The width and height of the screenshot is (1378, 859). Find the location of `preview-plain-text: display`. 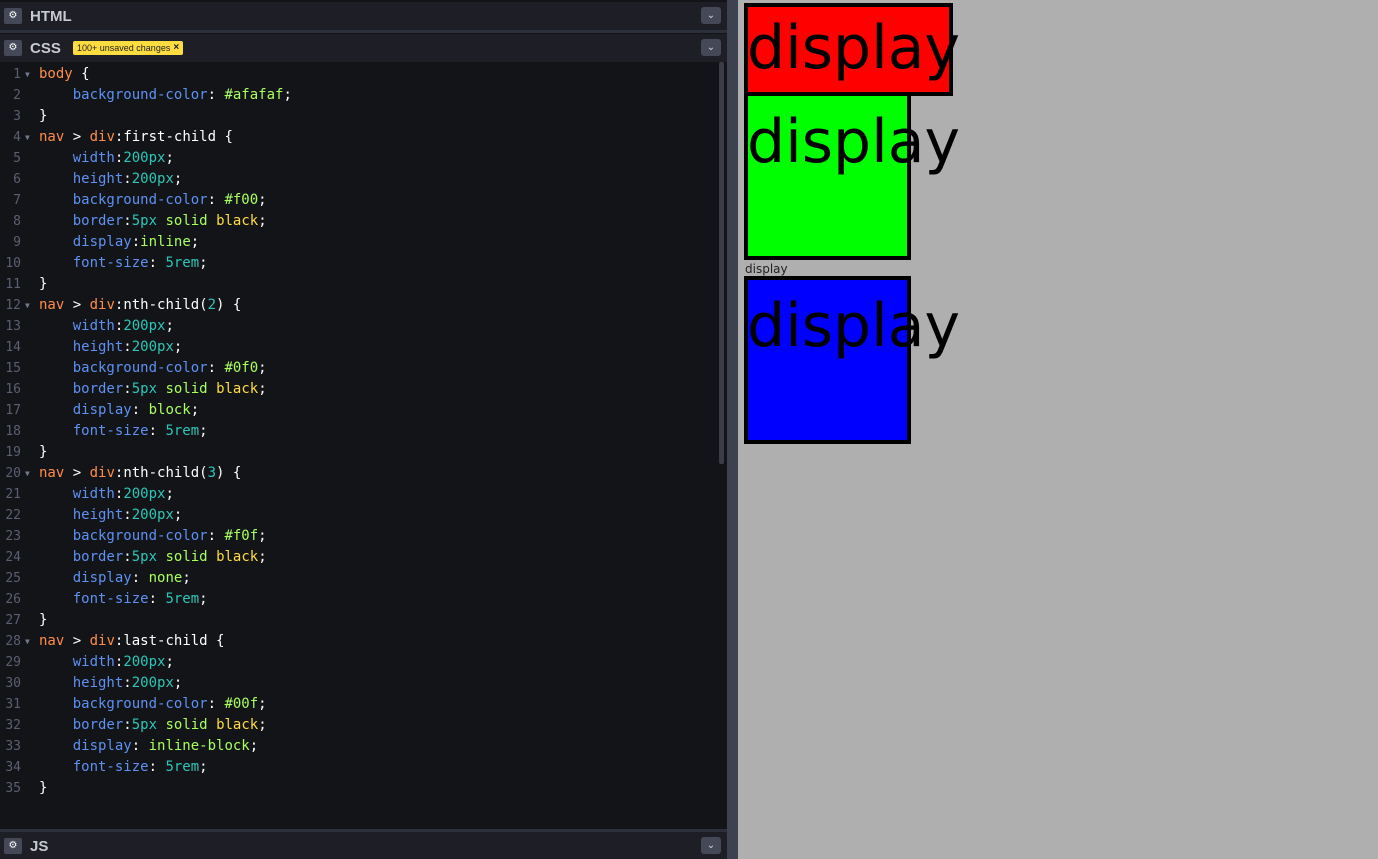

preview-plain-text: display is located at coordinates (766, 269).